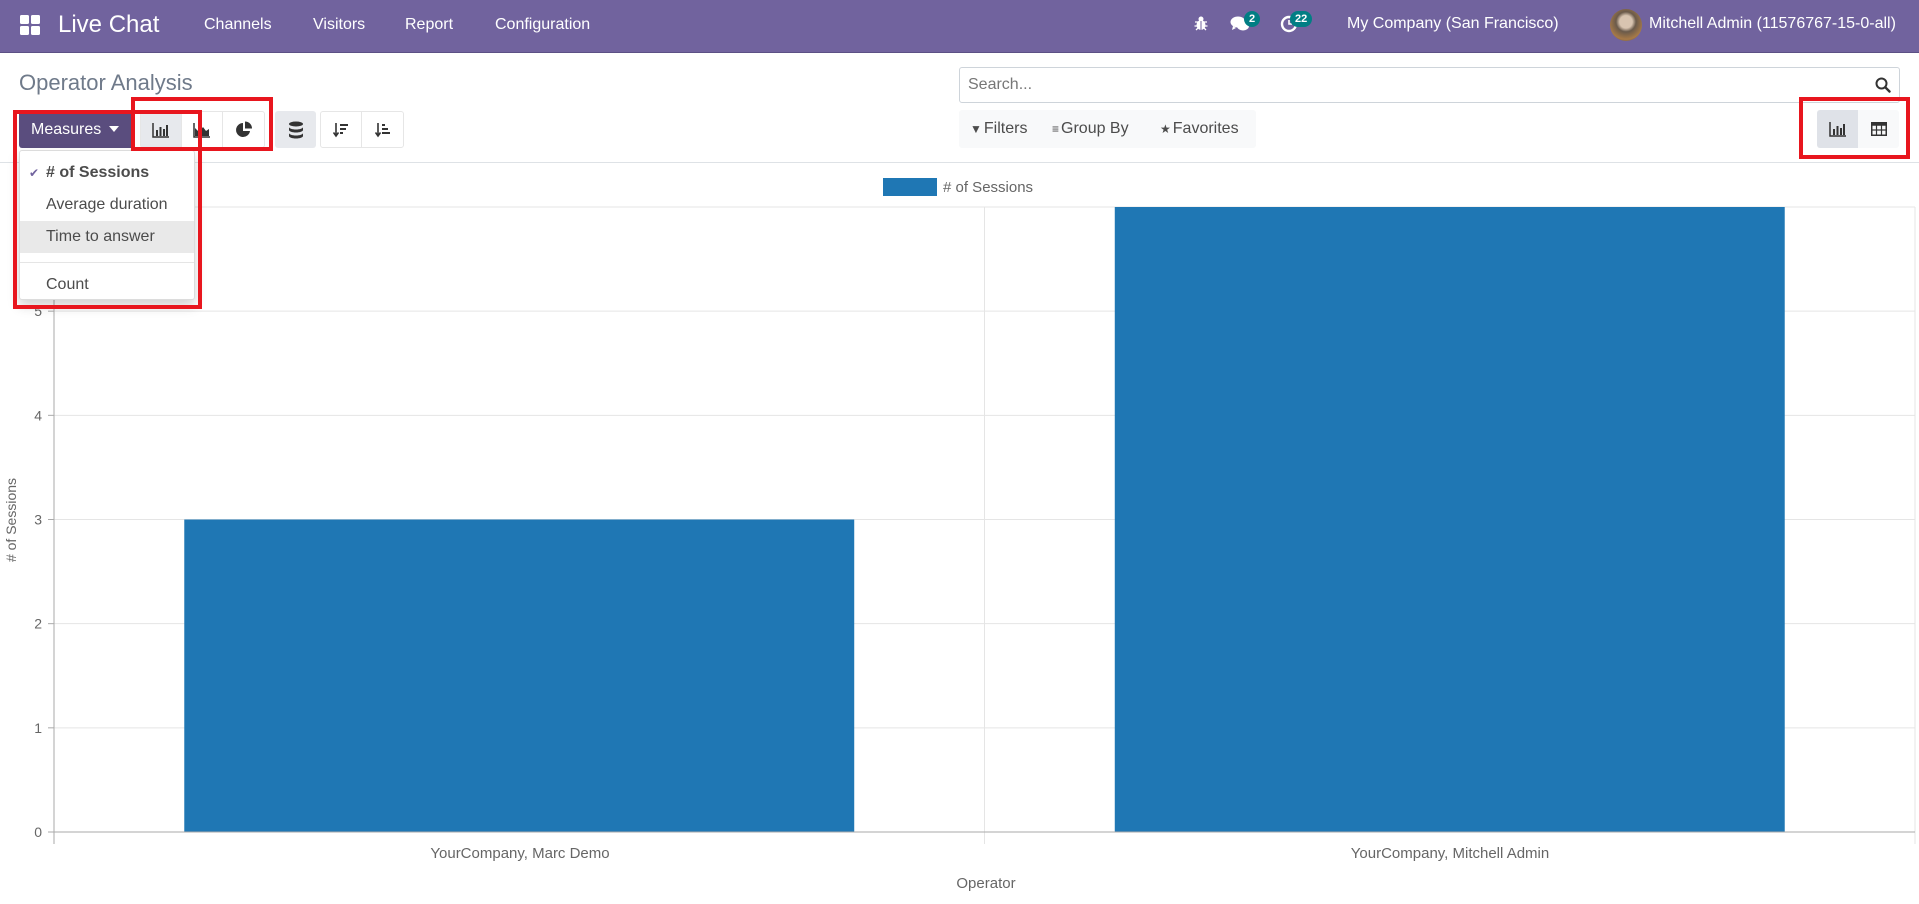 This screenshot has height=904, width=1919. I want to click on measure-sessions: ✔ # of Sessions, so click(107, 173).